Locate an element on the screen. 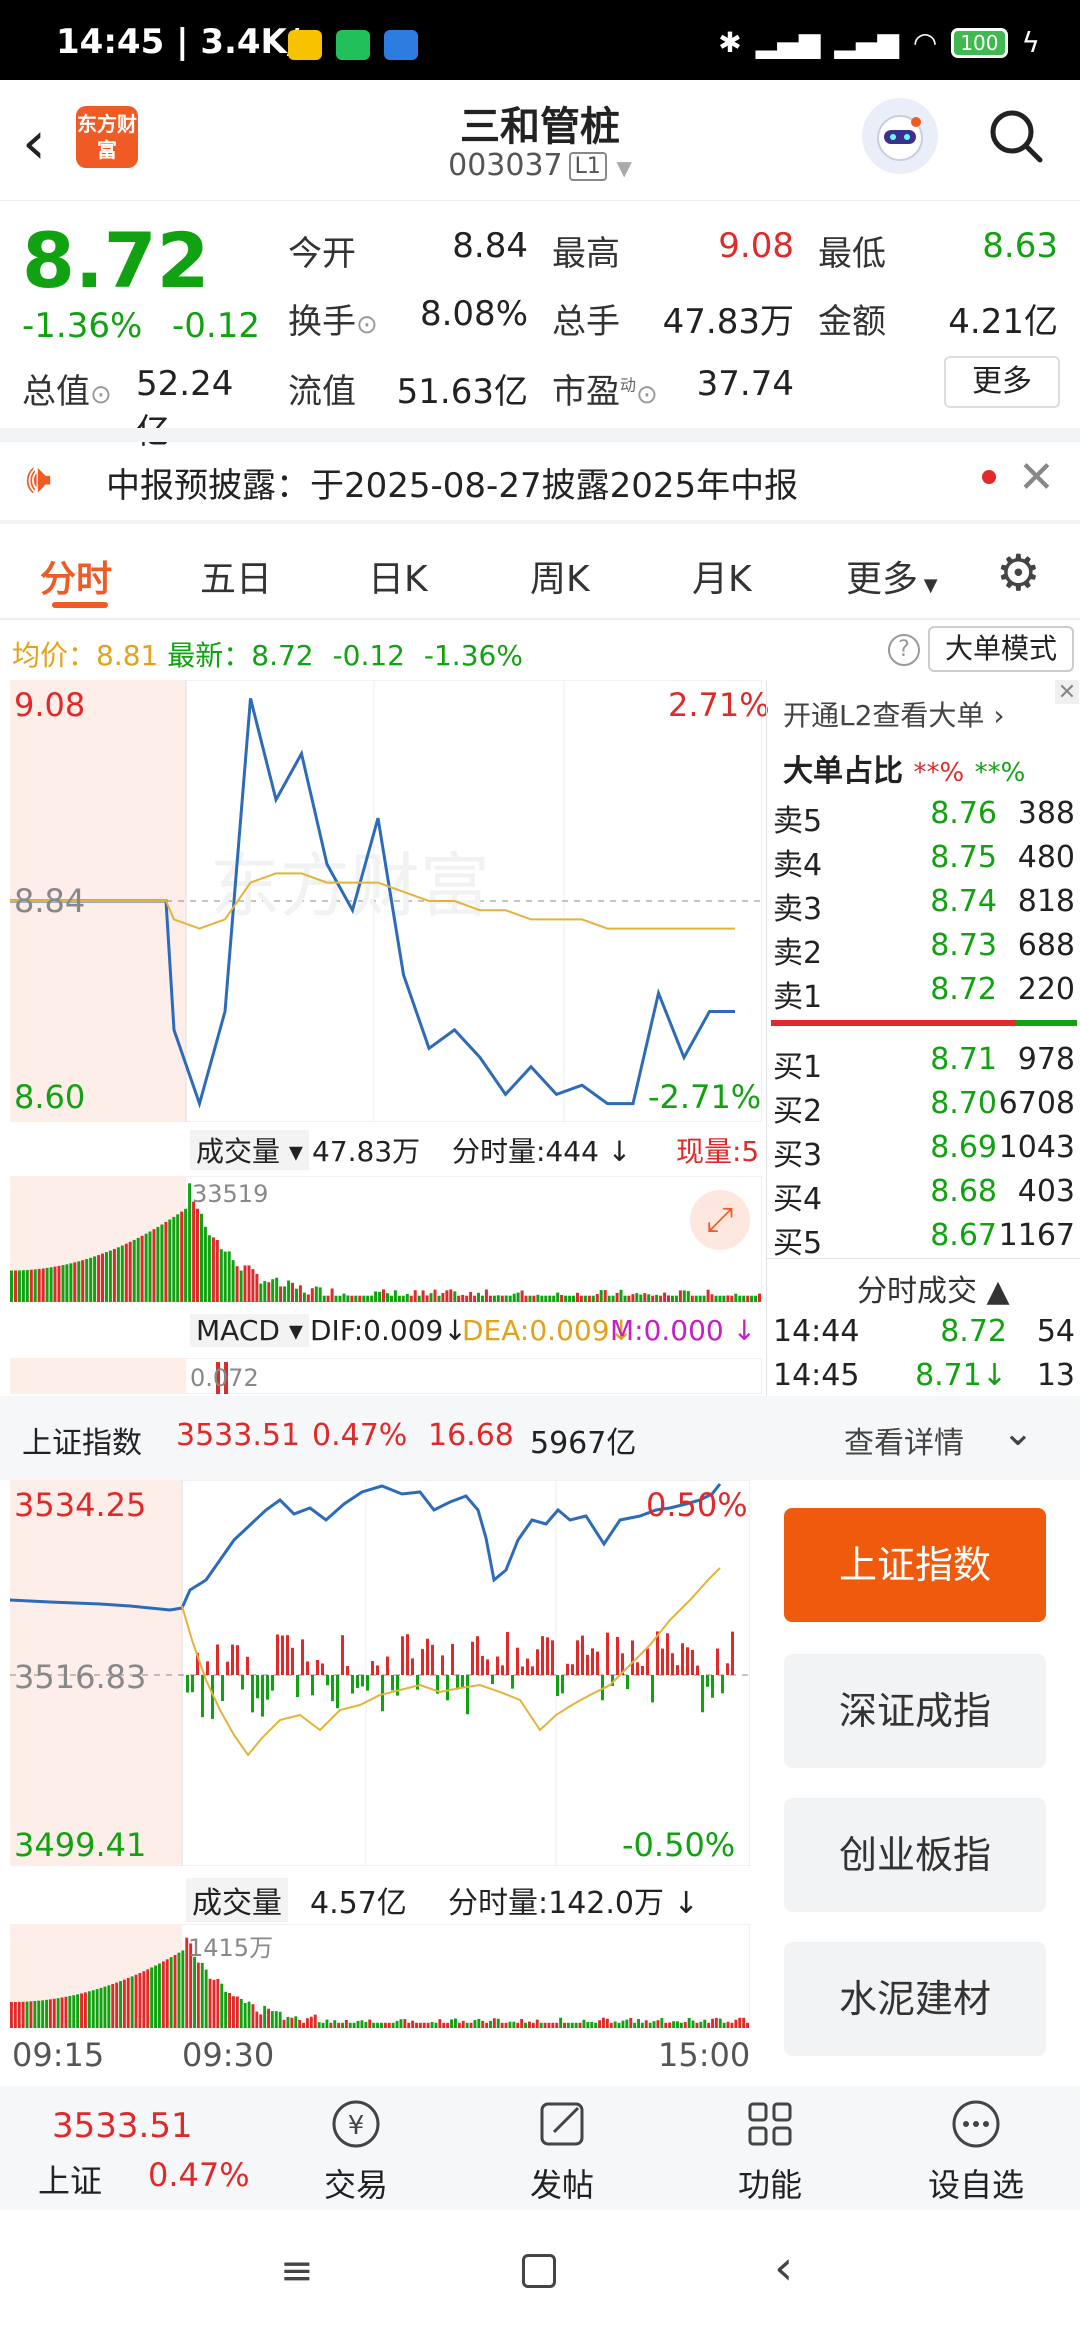 This screenshot has width=1080, height=2340. nav-trade: ¥ 交易 is located at coordinates (356, 2151).